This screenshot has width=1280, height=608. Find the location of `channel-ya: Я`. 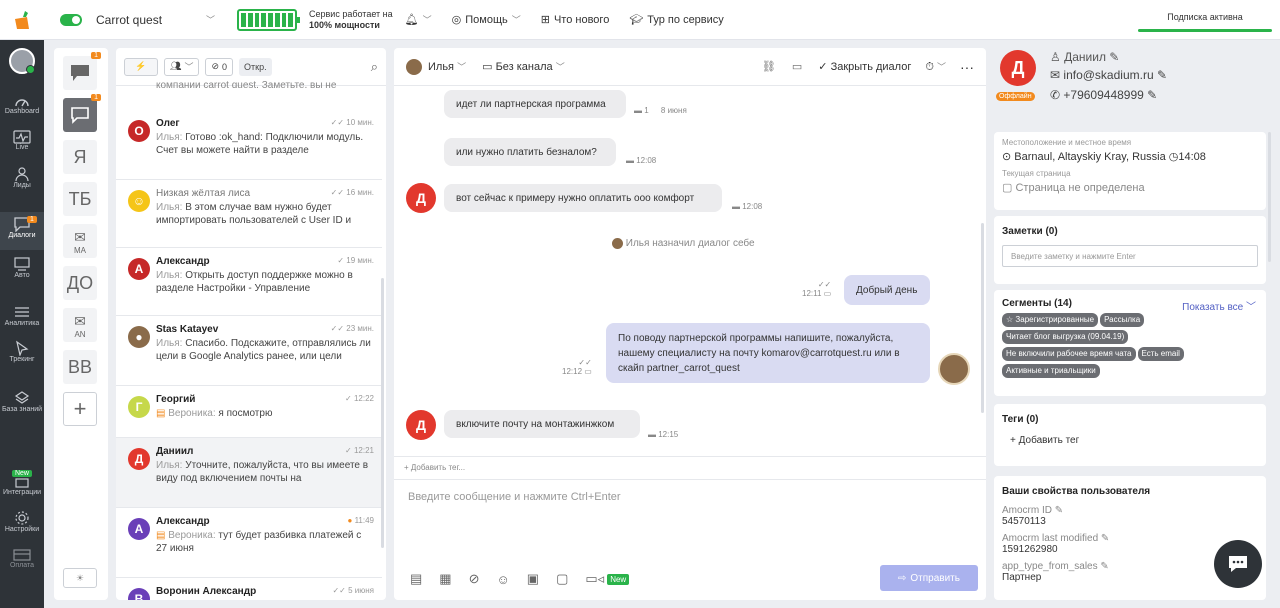

channel-ya: Я is located at coordinates (80, 157).